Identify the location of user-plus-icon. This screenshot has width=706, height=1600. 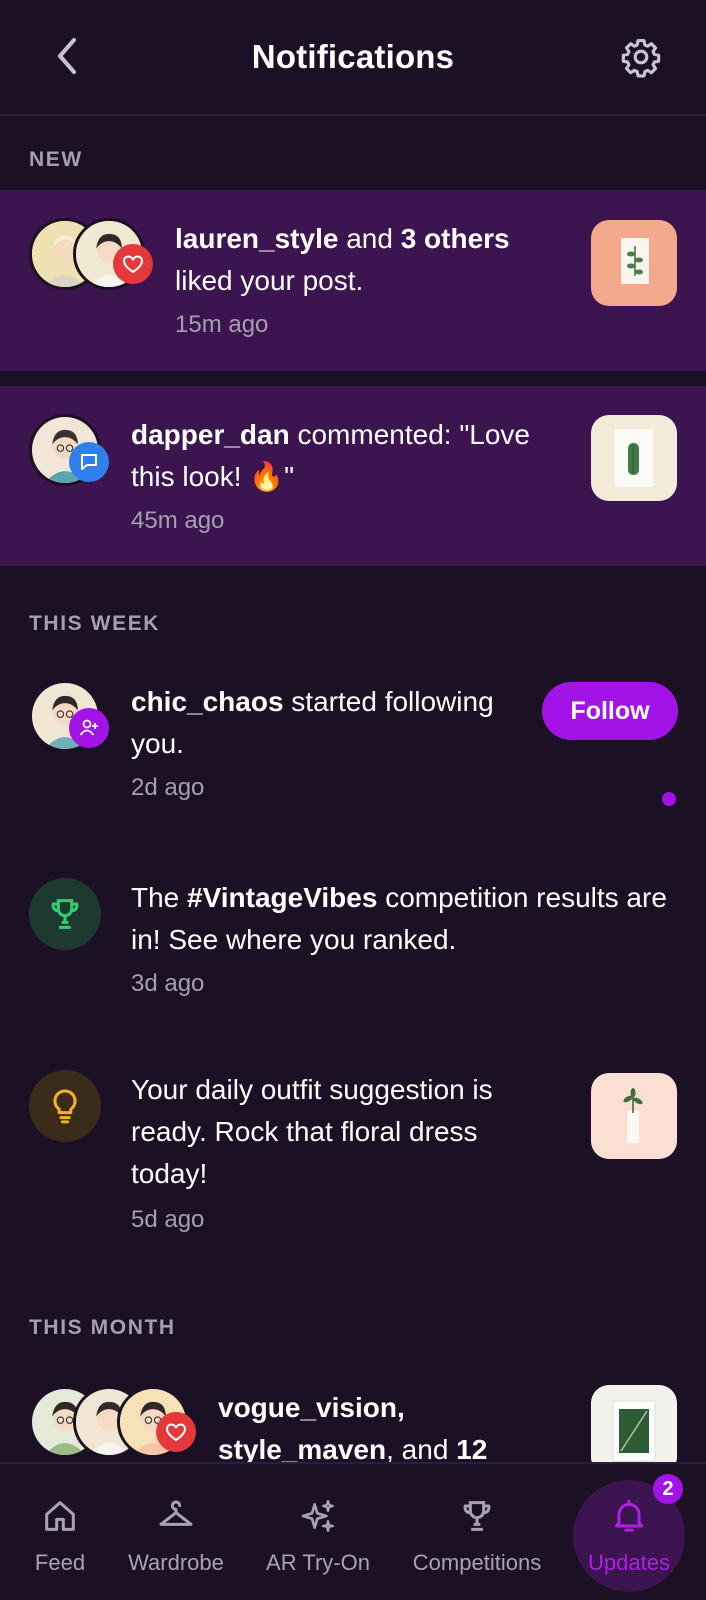
(89, 728).